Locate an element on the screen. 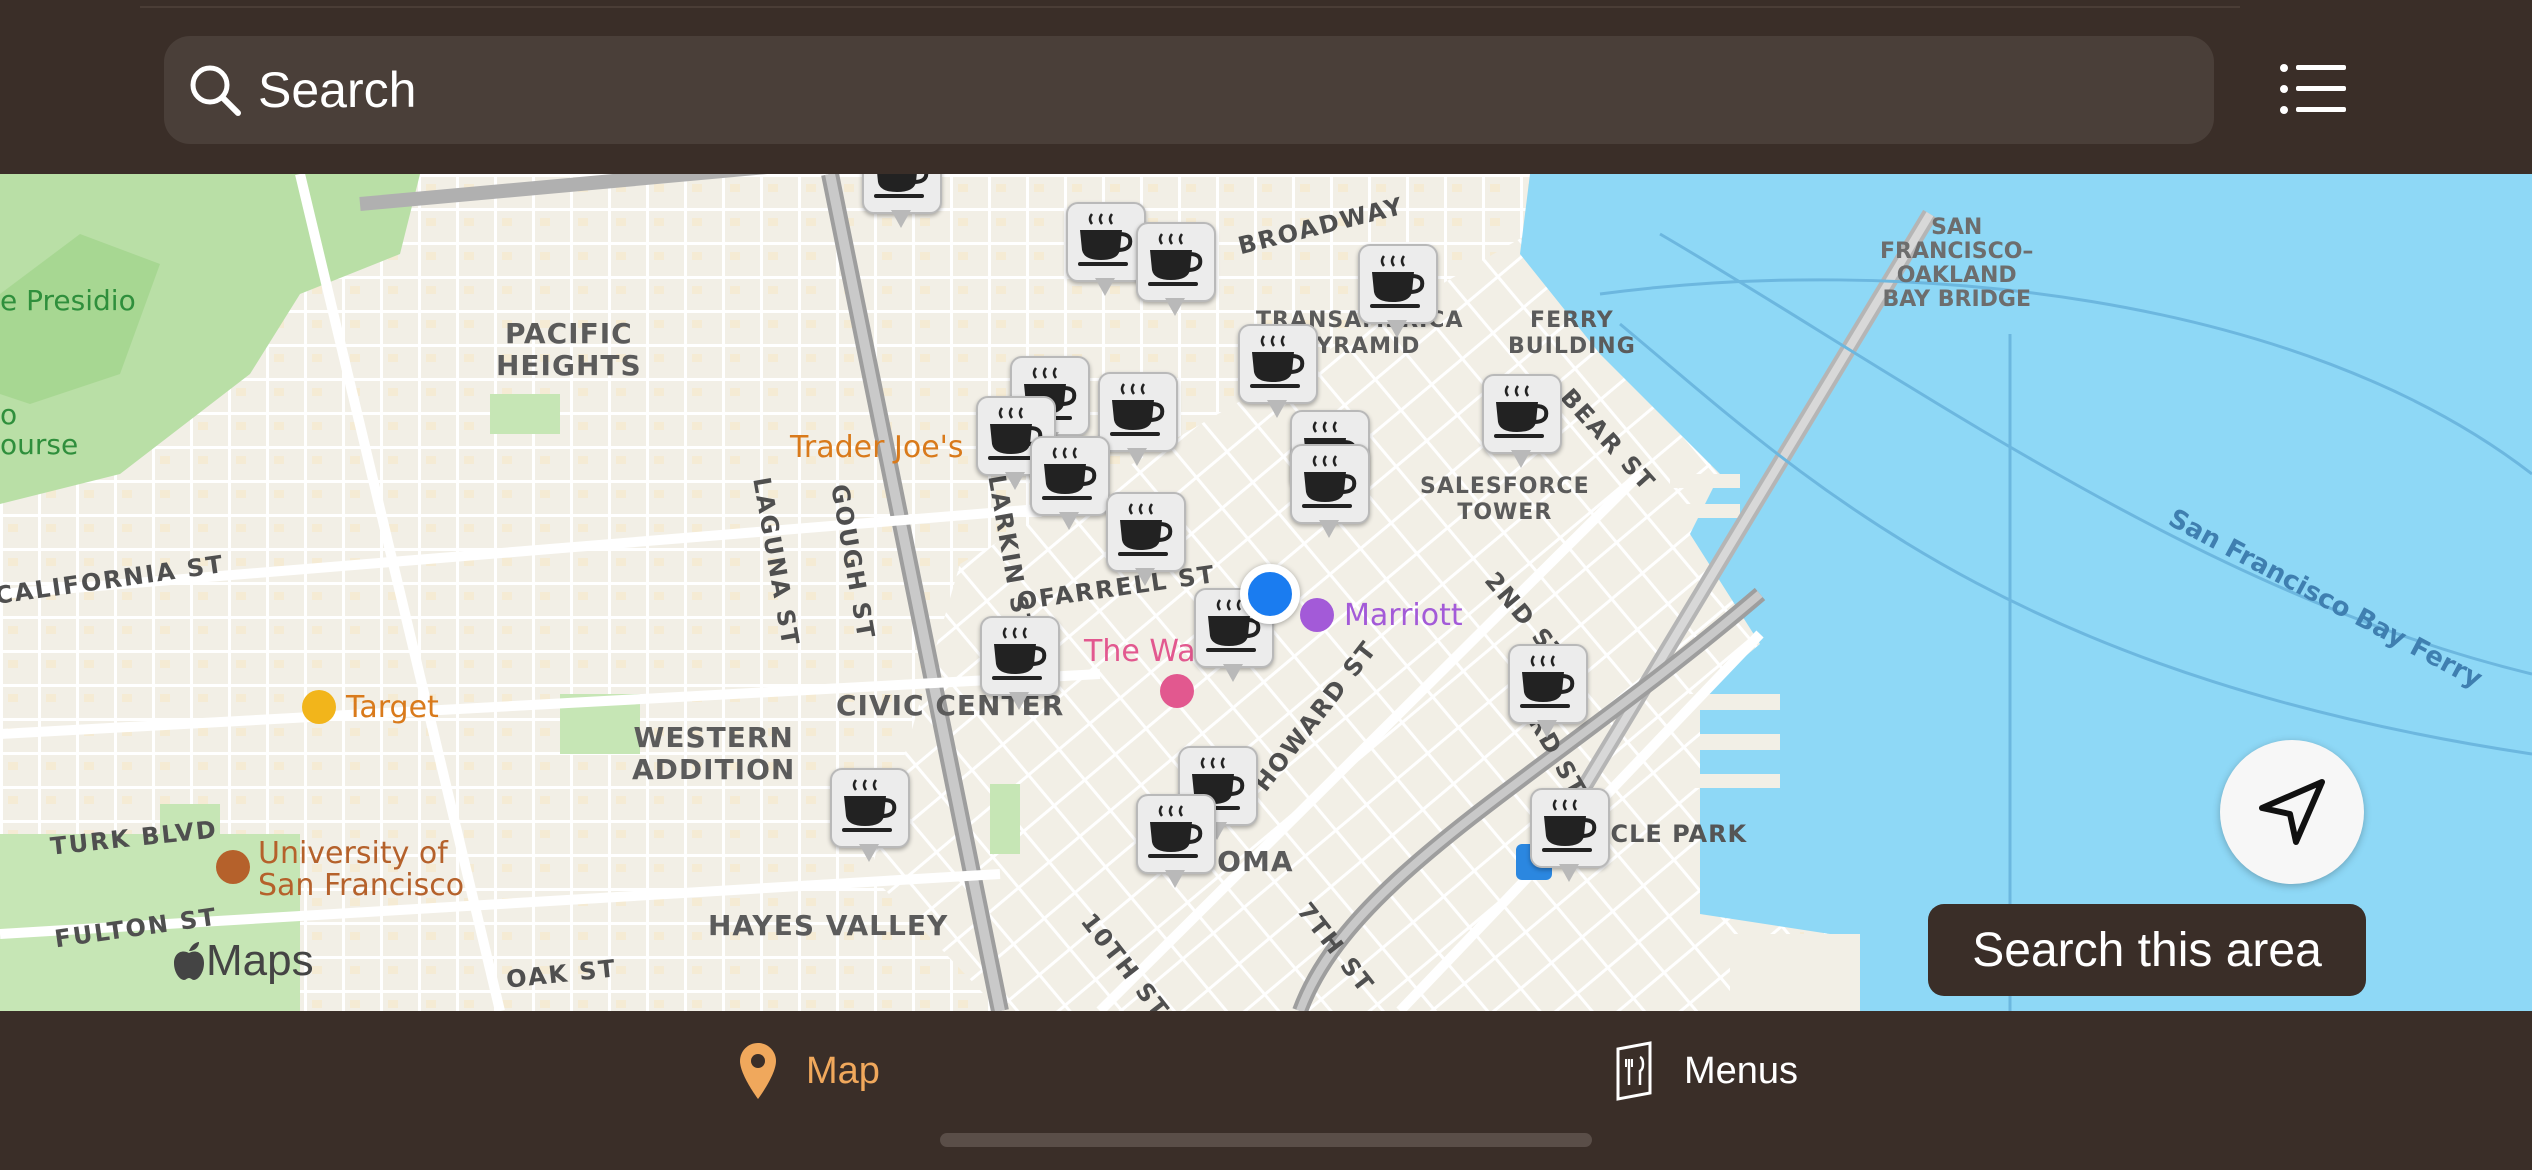  poi-presidio: e Presidio is located at coordinates (68, 300).